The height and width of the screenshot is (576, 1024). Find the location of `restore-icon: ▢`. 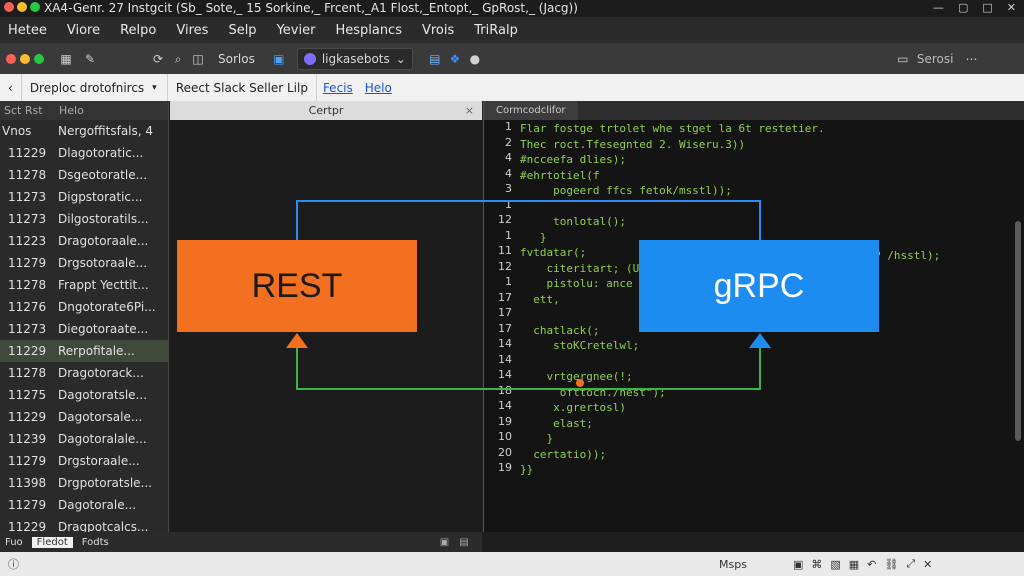

restore-icon: ▢ is located at coordinates (963, 7).